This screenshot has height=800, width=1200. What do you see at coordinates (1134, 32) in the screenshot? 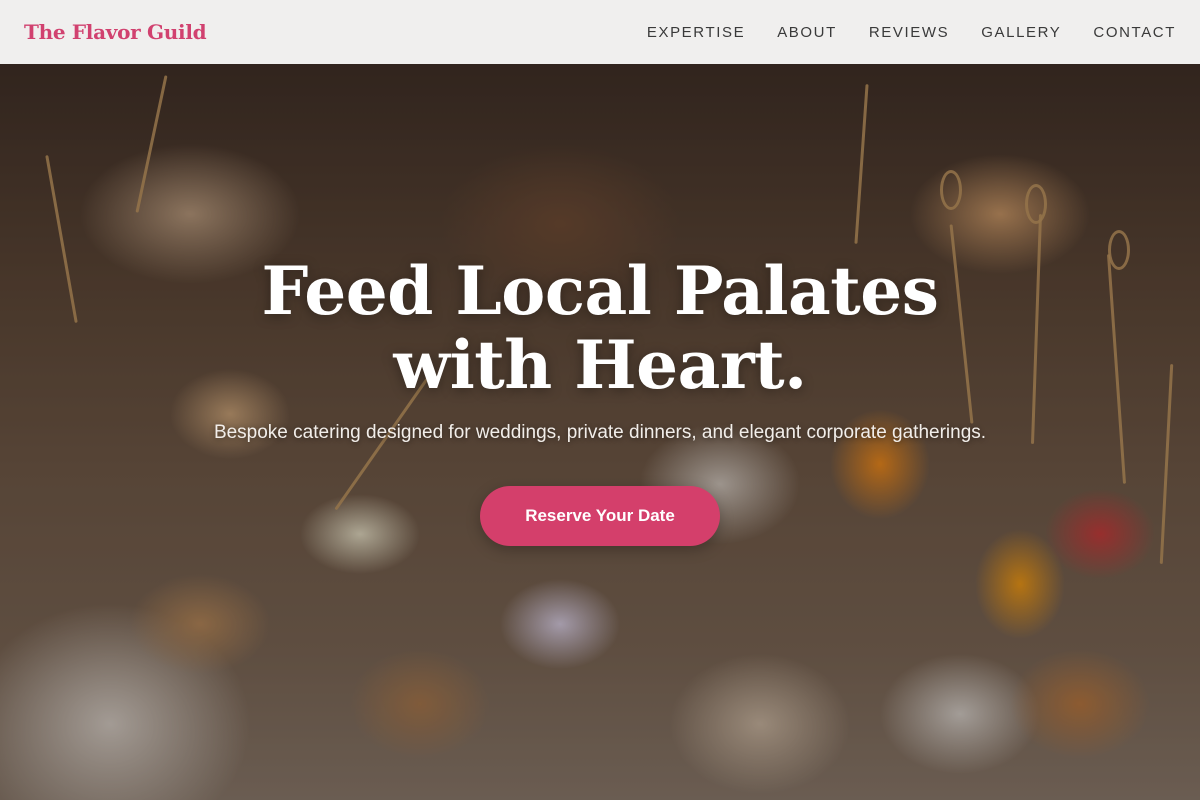
I see `nav-link-contact: CONTACT` at bounding box center [1134, 32].